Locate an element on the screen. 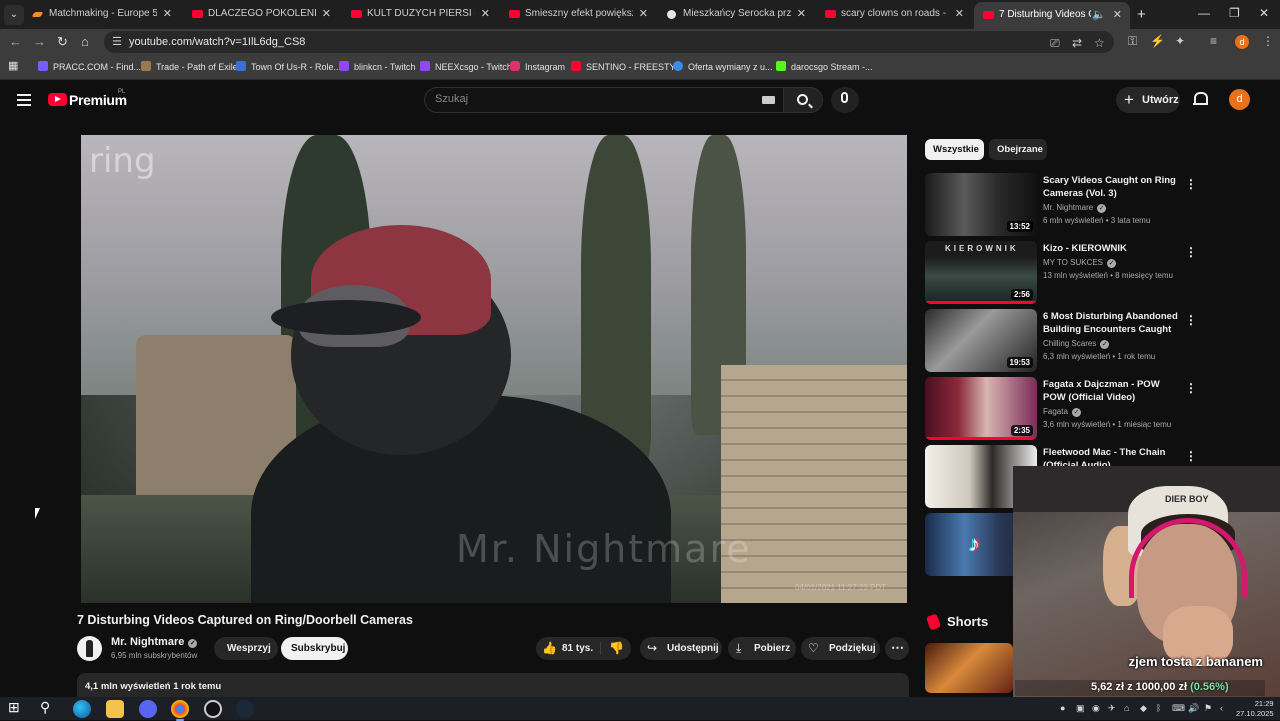  download-button: ⤓ Pobierz is located at coordinates (762, 648).